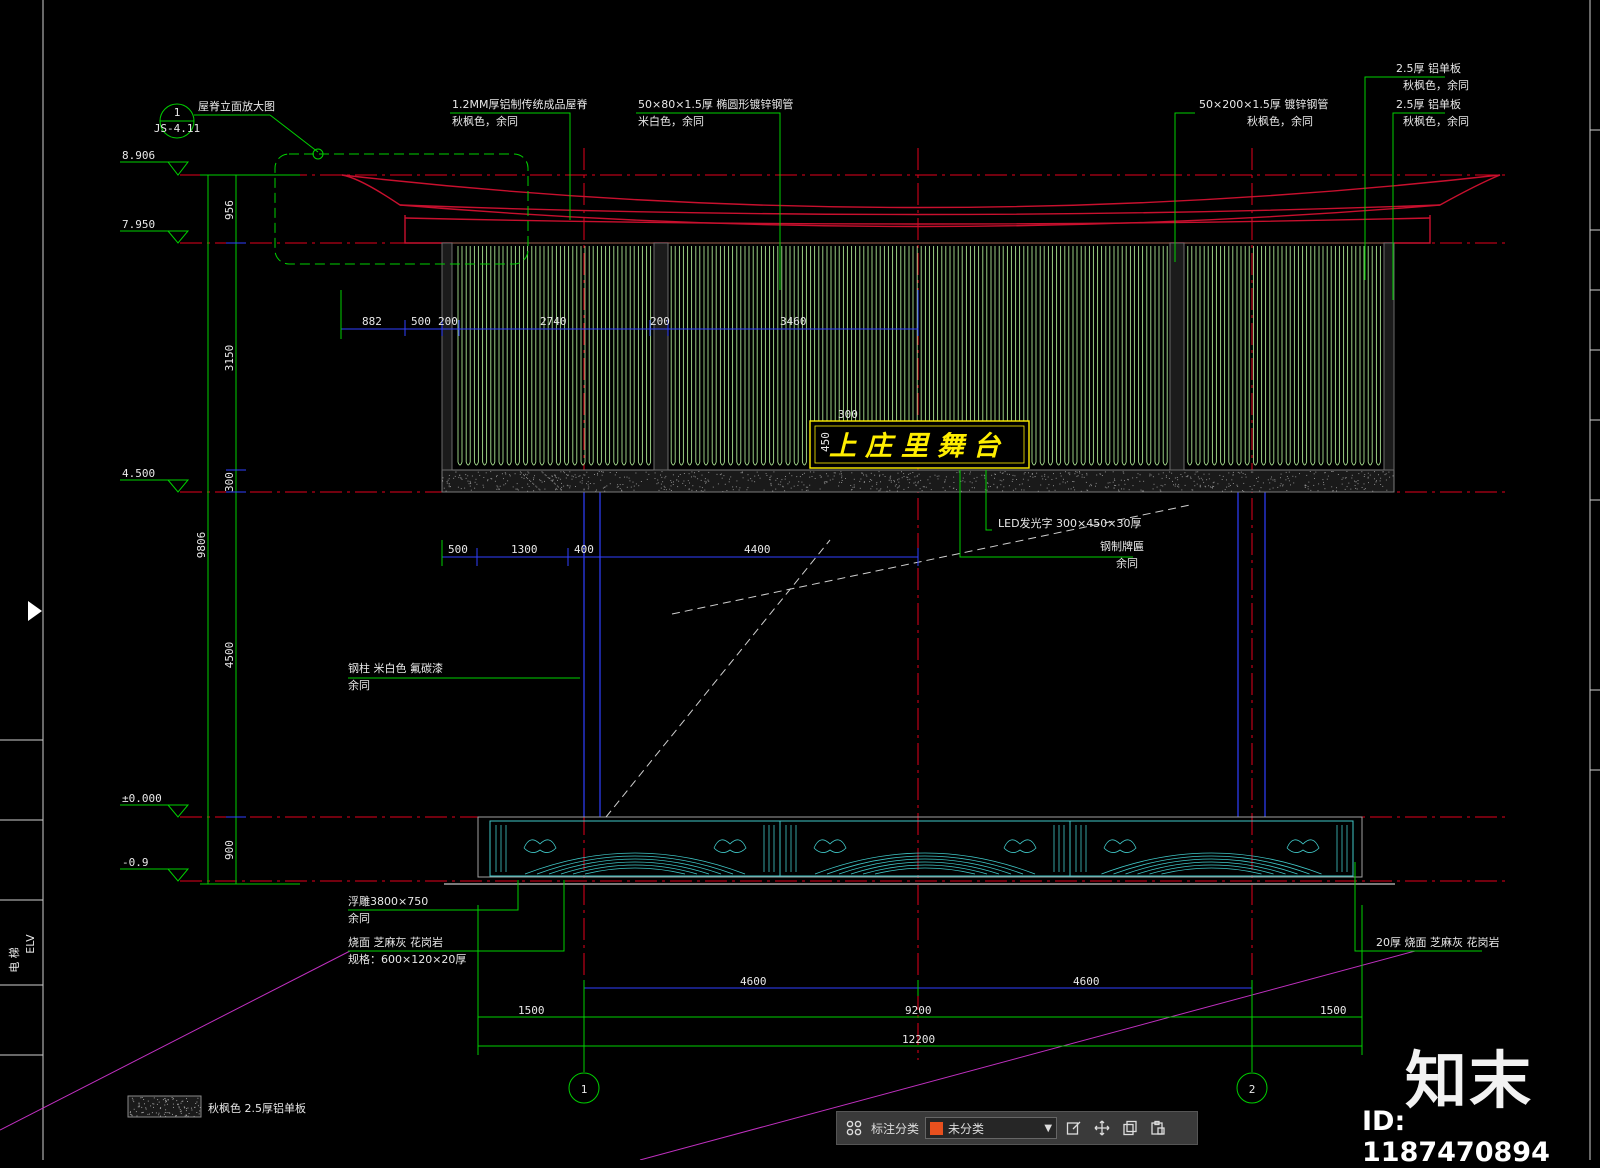 The width and height of the screenshot is (1600, 1168). What do you see at coordinates (35, 611) in the screenshot?
I see `left-panel-arrow-icon` at bounding box center [35, 611].